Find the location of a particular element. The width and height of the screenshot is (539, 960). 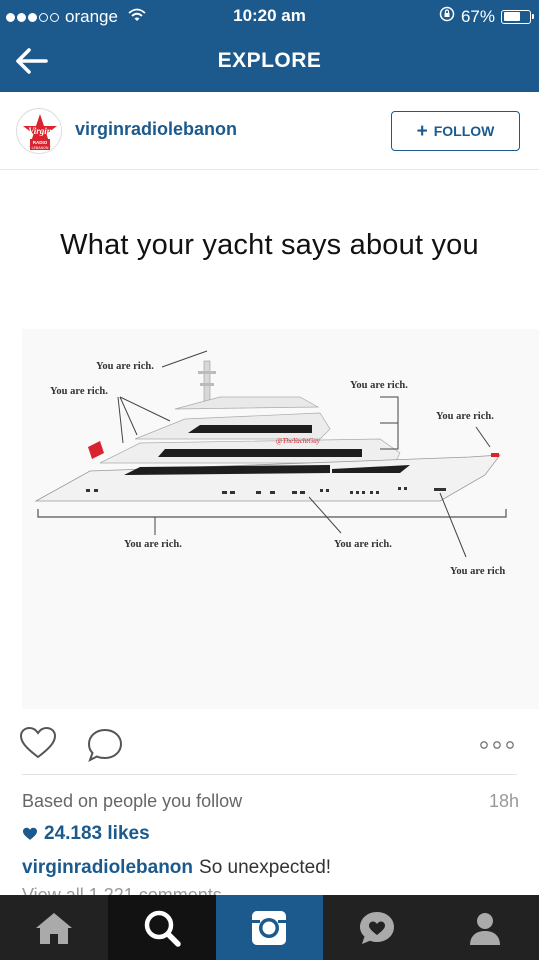

status-right: 67% is located at coordinates (486, 16).